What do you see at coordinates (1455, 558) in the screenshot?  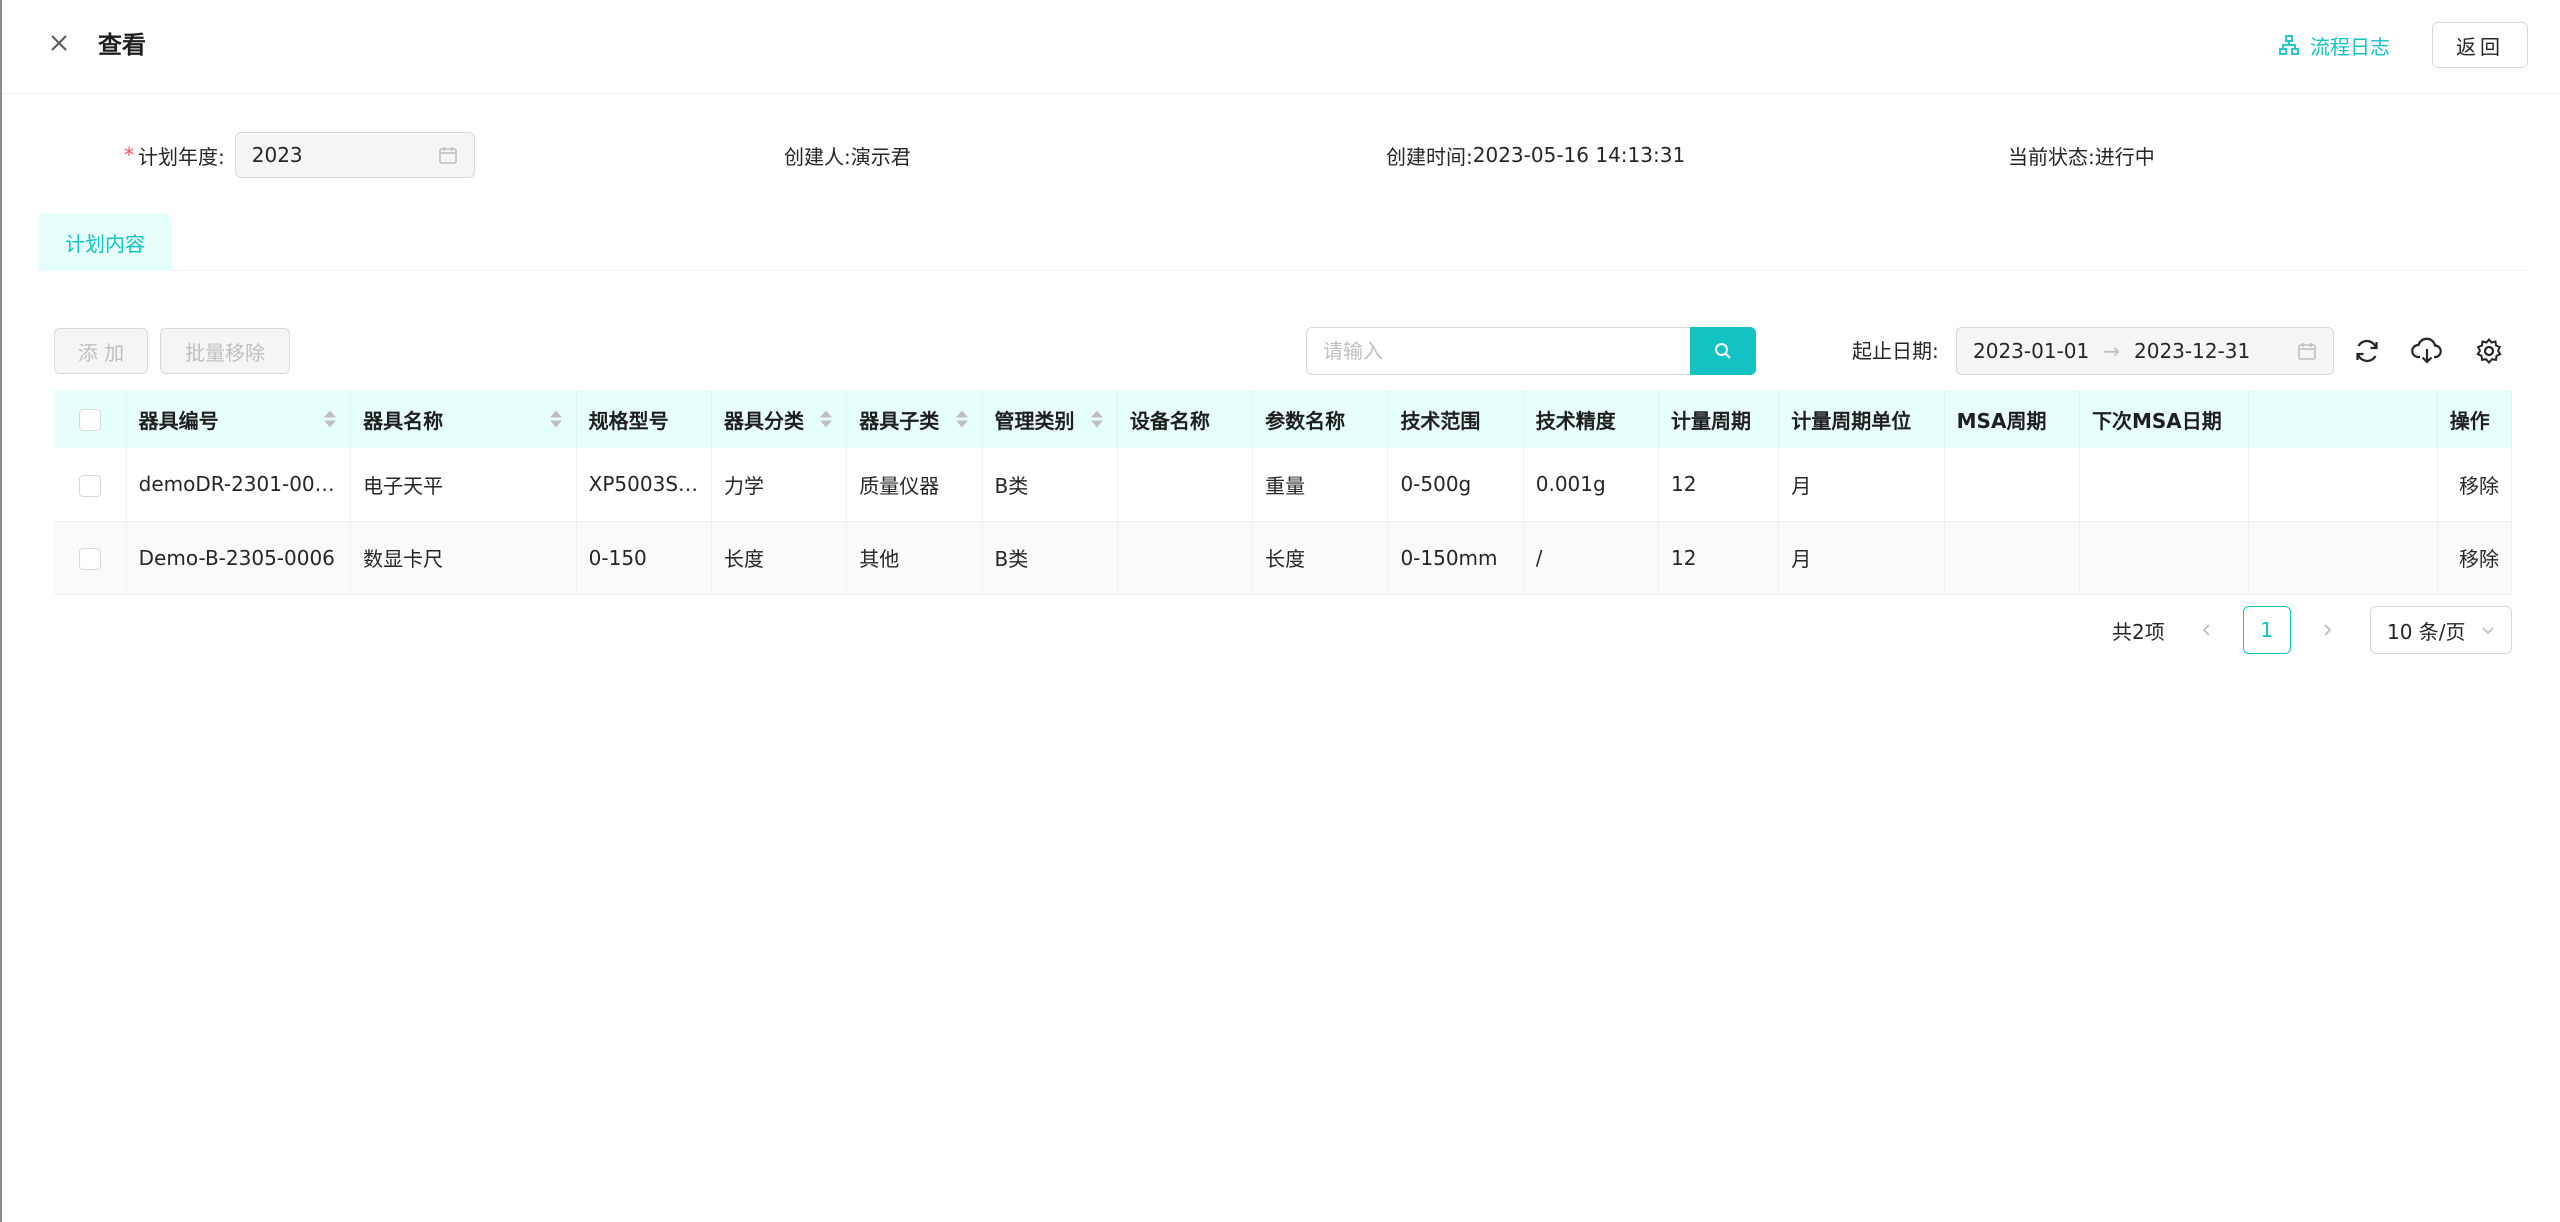 I see `cell-tech-range: 0-150mm` at bounding box center [1455, 558].